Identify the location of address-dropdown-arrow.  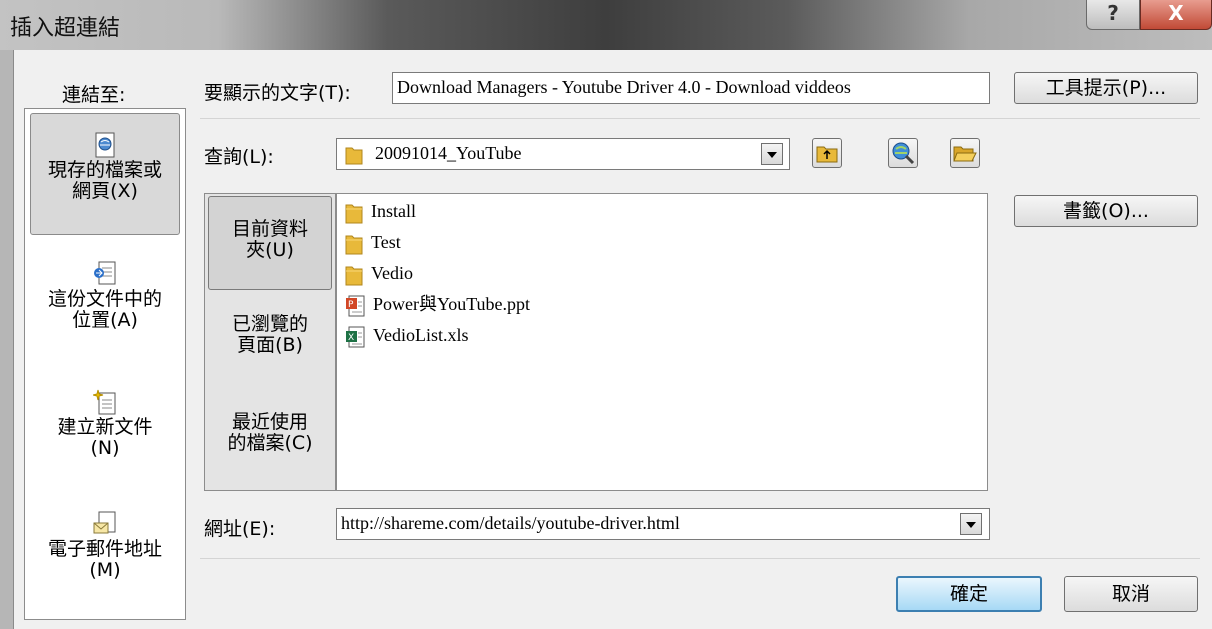
(971, 524).